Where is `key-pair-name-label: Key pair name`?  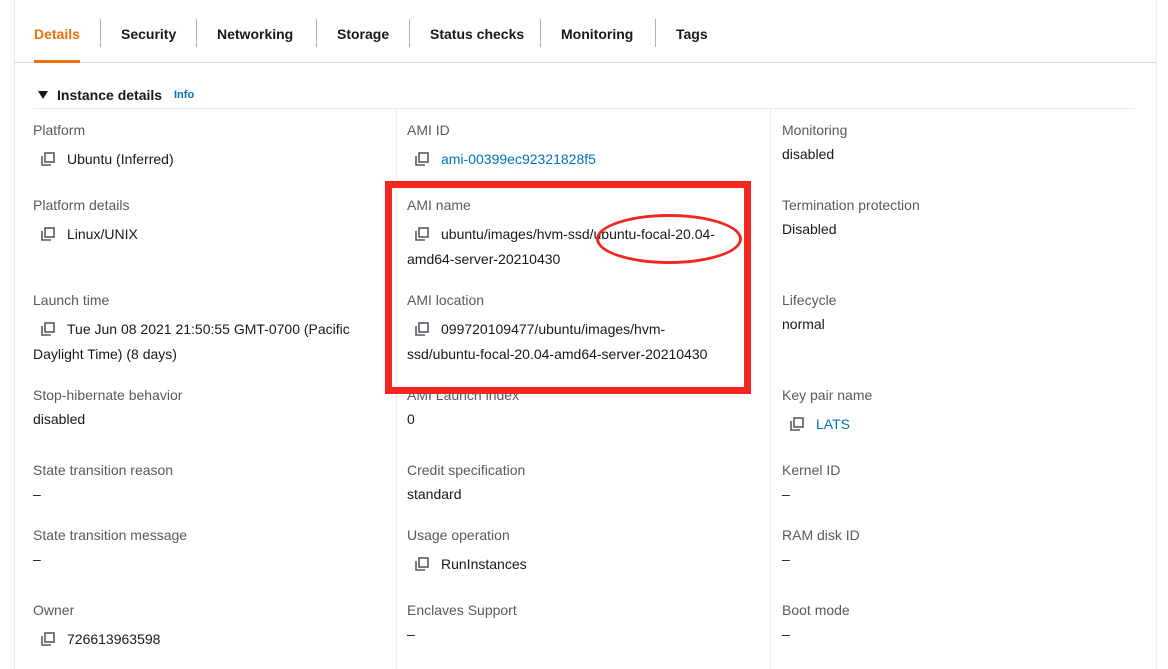
key-pair-name-label: Key pair name is located at coordinates (827, 395).